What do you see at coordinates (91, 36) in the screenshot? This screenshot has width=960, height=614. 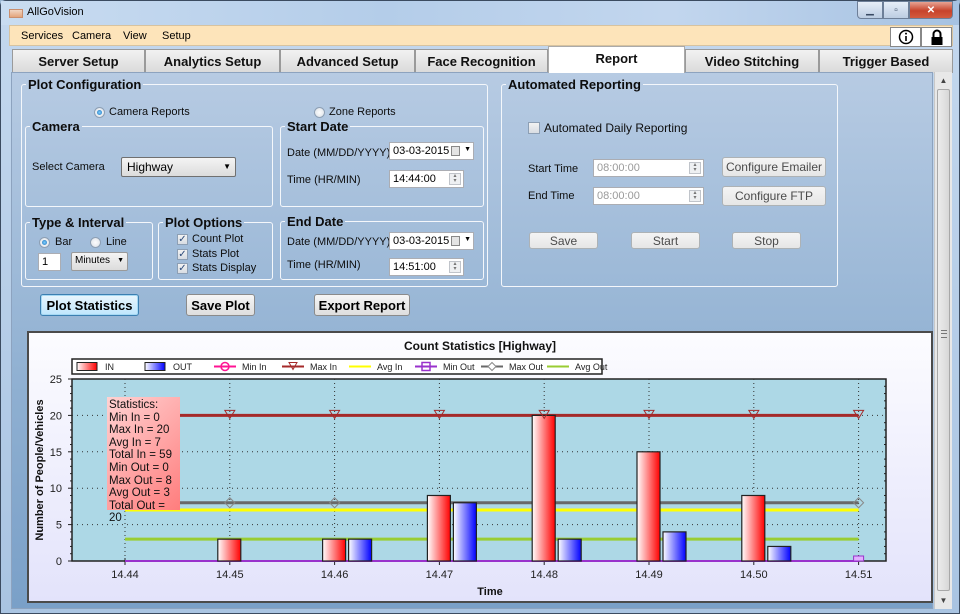 I see `menu-camera: Camera` at bounding box center [91, 36].